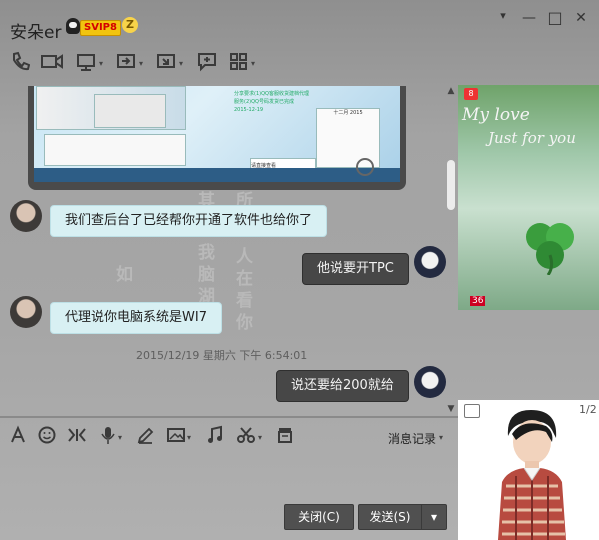  What do you see at coordinates (532, 475) in the screenshot?
I see `cartoon-avatar` at bounding box center [532, 475].